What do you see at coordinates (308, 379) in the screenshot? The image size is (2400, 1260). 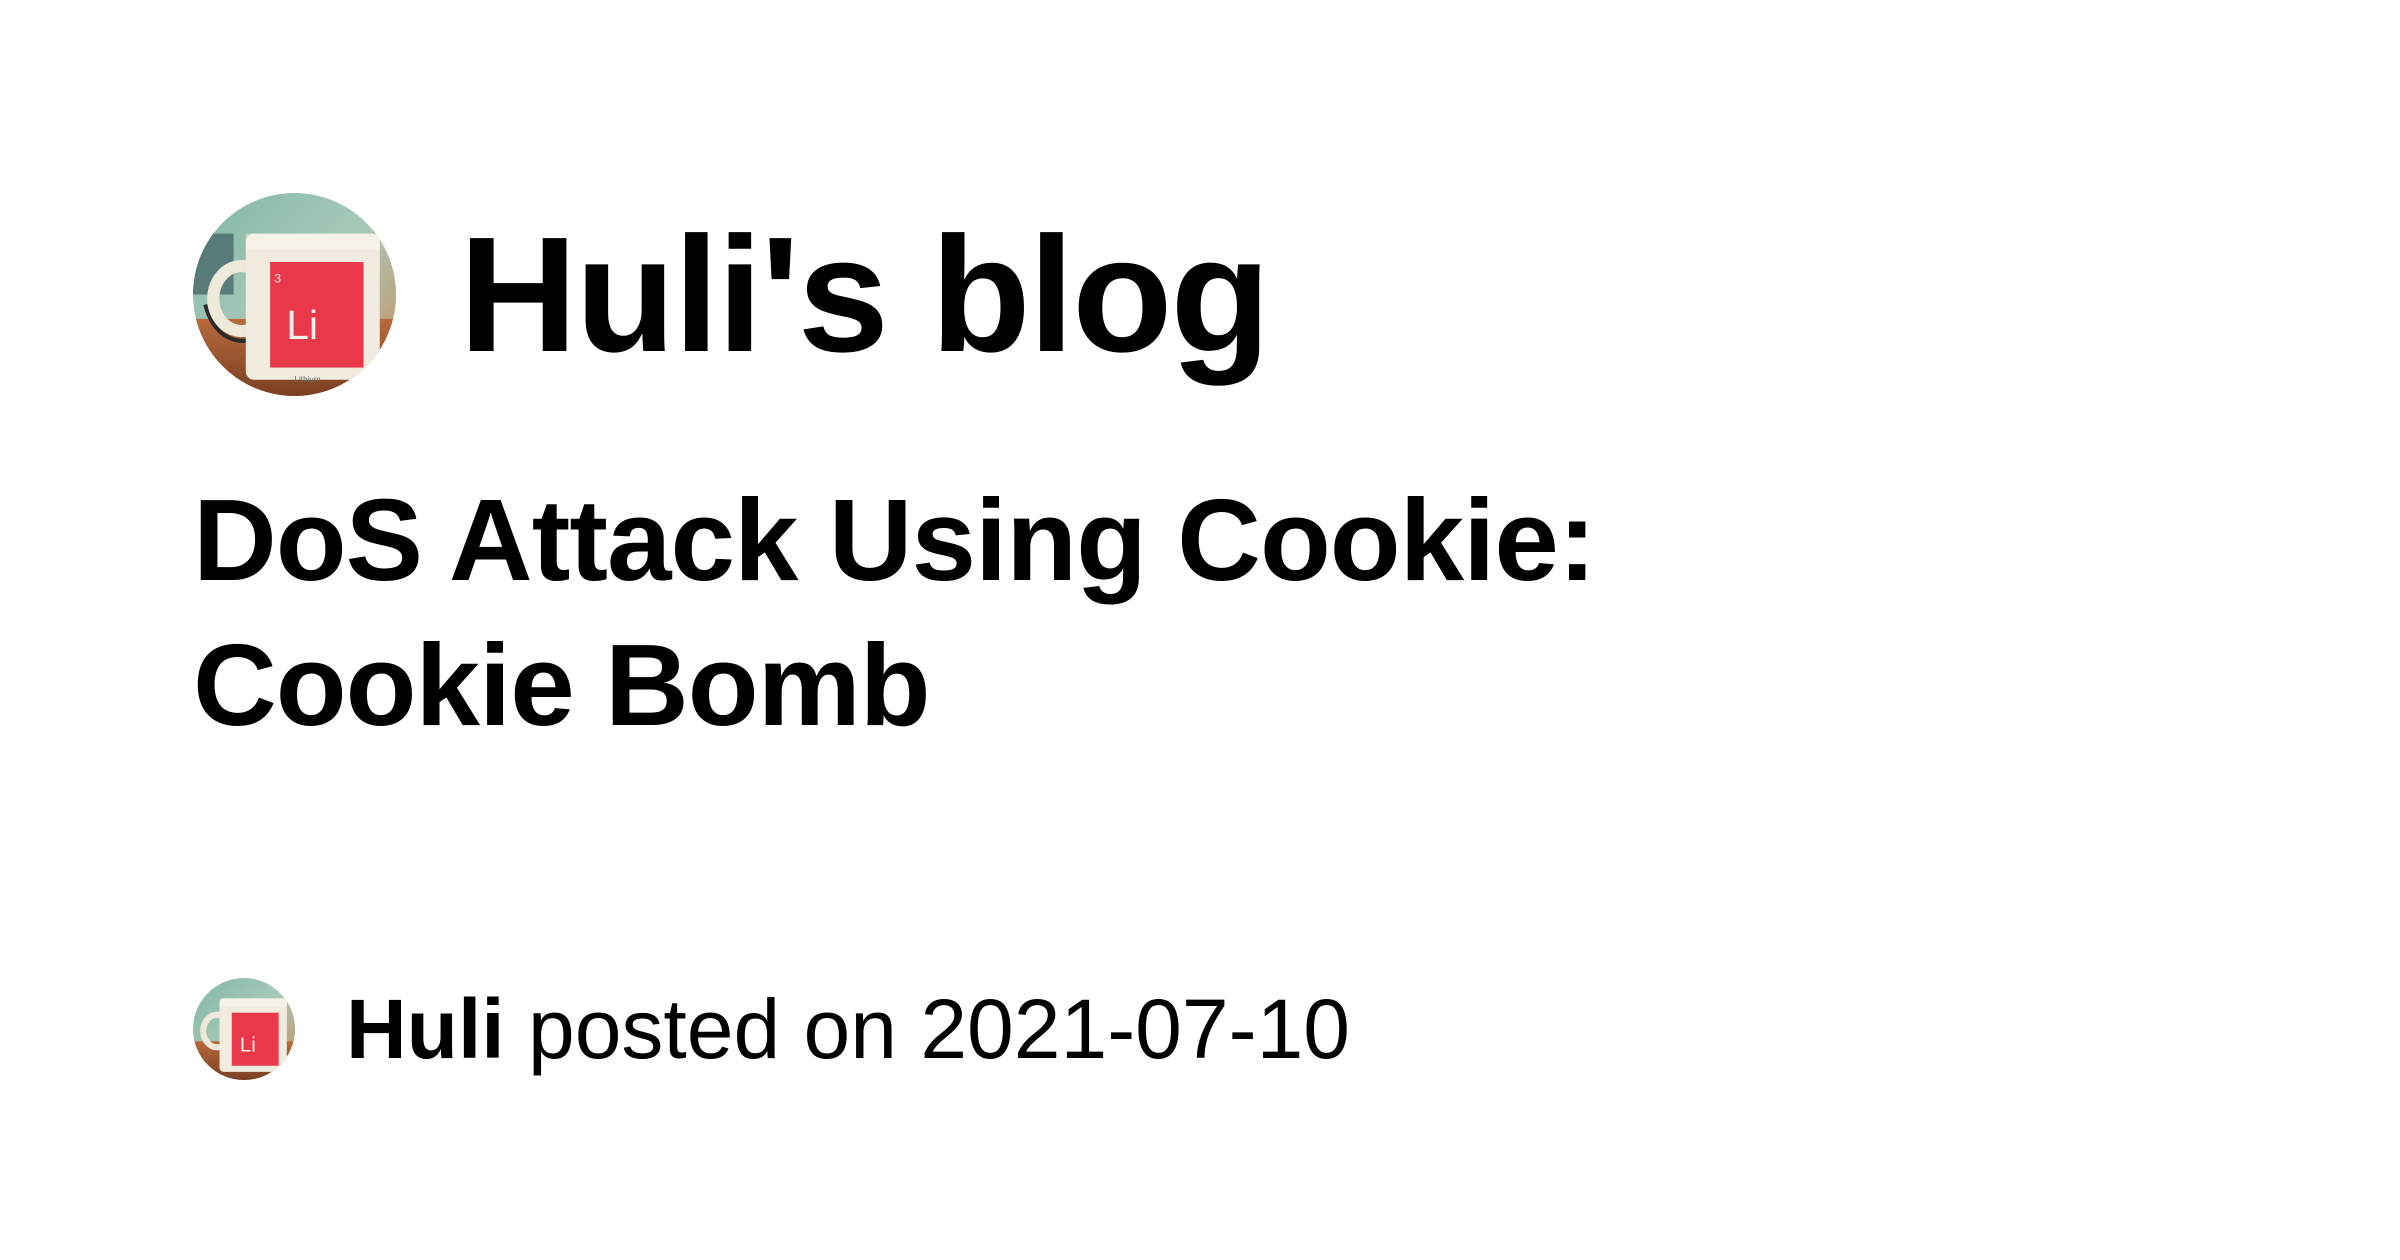 I see `svg-text: Lithium` at bounding box center [308, 379].